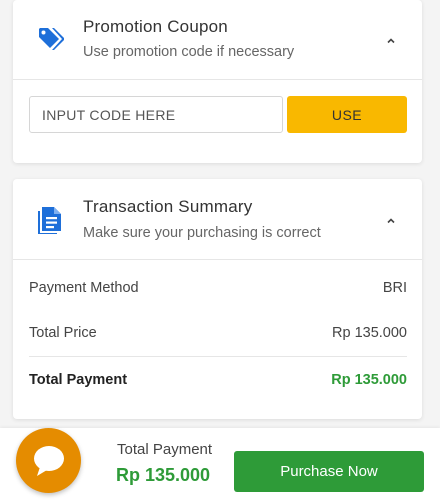  I want to click on chat-button, so click(48, 460).